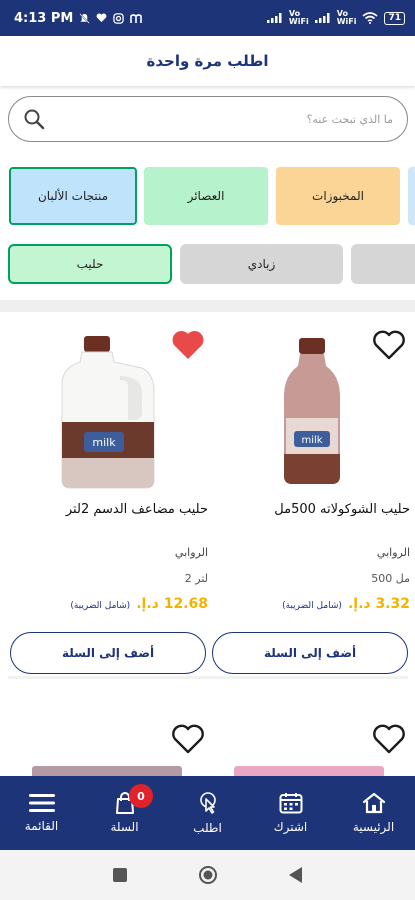 This screenshot has height=900, width=415. Describe the element at coordinates (136, 509) in the screenshot. I see `product-name: حليب مضاعف الدسم 2لتر` at that location.